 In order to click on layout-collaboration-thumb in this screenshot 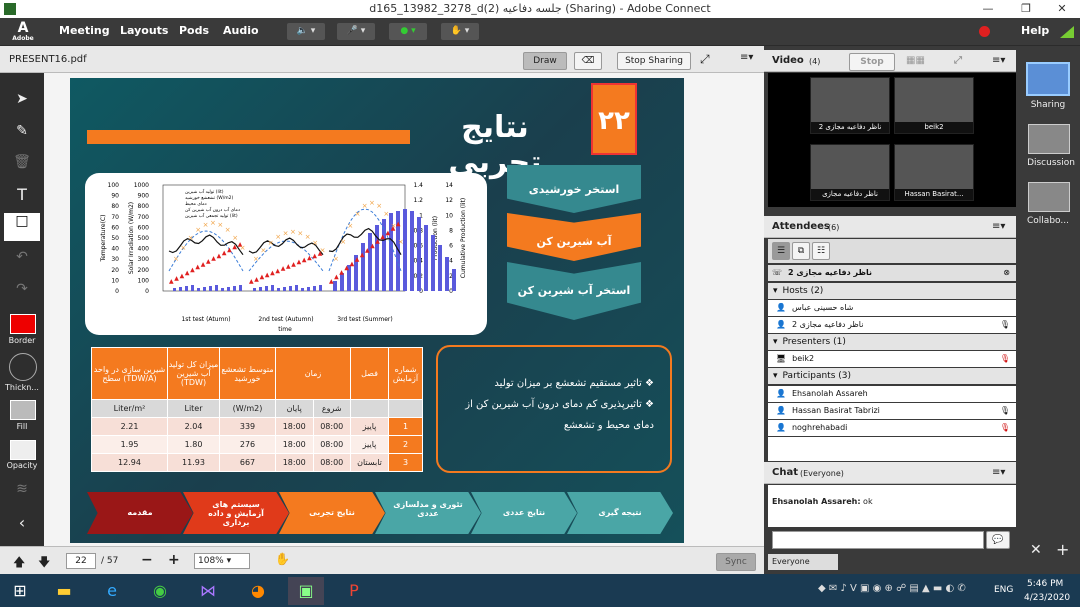, I will do `click(1049, 197)`.